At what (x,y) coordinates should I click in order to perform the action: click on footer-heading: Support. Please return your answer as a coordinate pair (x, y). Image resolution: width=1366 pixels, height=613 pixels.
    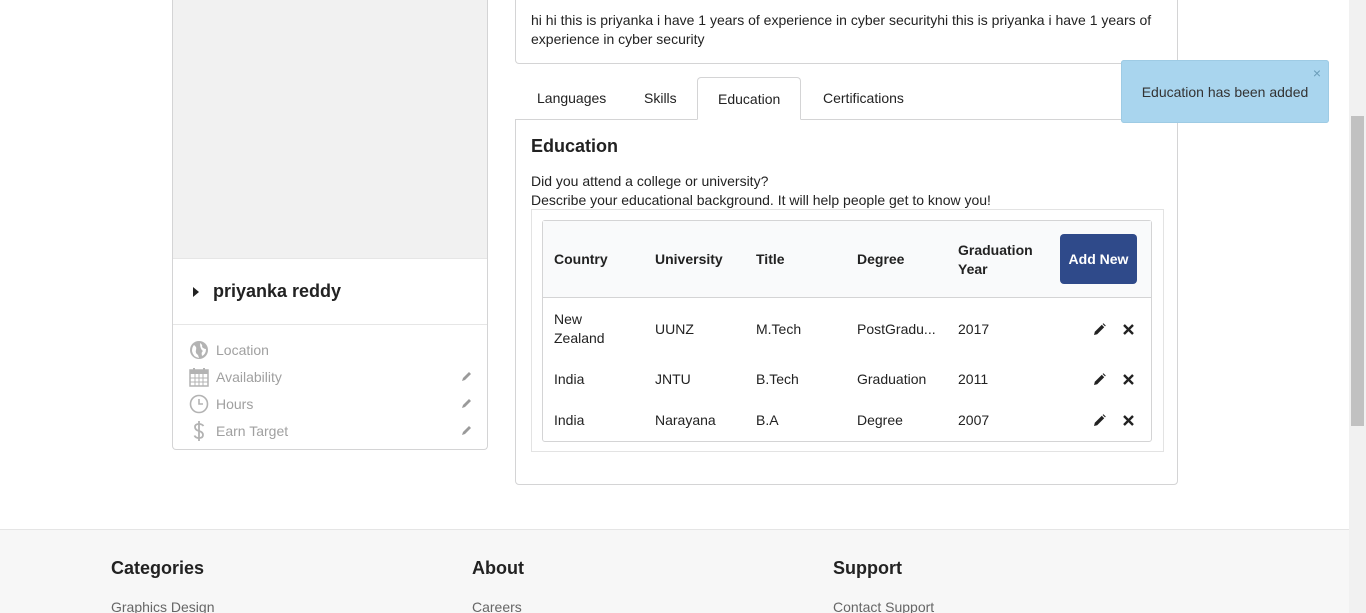
    Looking at the image, I should click on (867, 568).